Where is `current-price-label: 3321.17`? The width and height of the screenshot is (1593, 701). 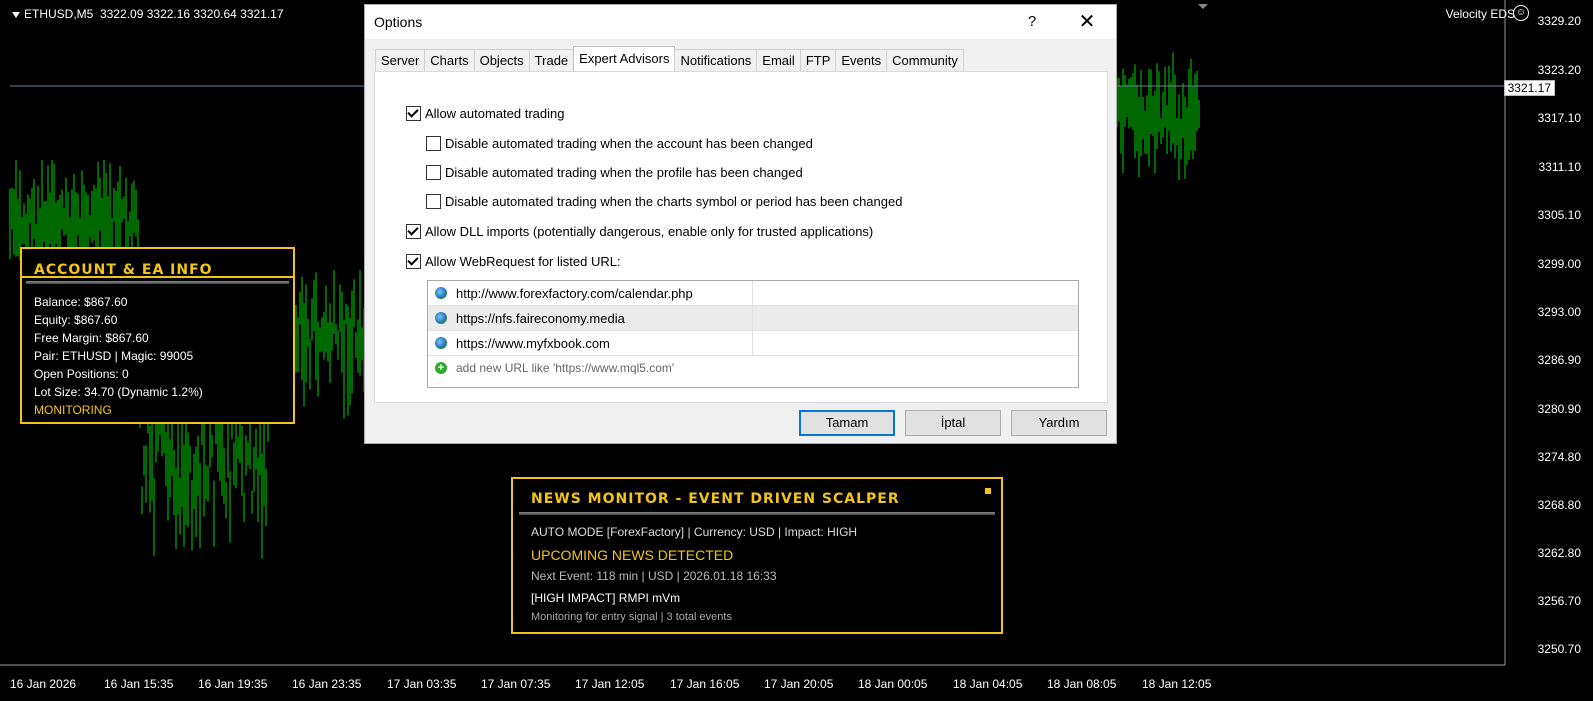
current-price-label: 3321.17 is located at coordinates (1529, 88).